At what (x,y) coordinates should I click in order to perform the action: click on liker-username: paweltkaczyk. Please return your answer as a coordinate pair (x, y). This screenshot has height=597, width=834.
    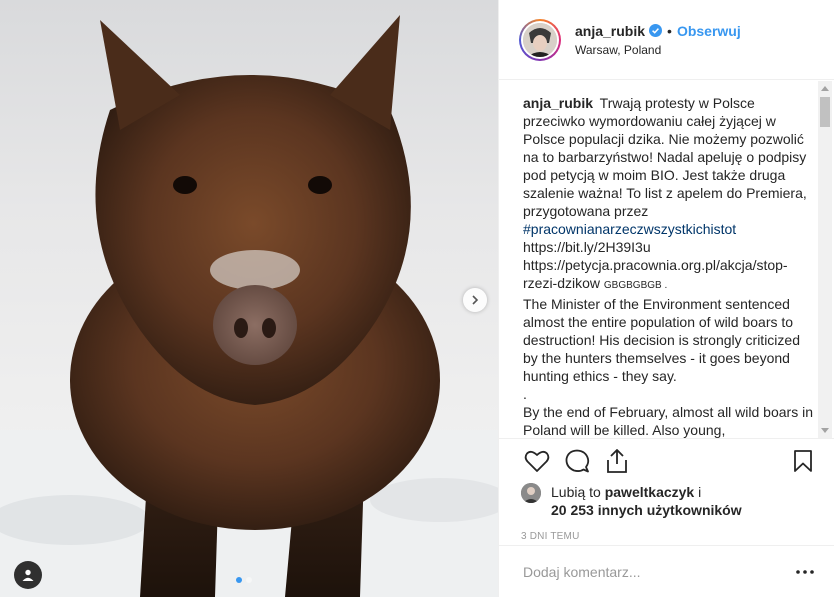
    Looking at the image, I should click on (650, 492).